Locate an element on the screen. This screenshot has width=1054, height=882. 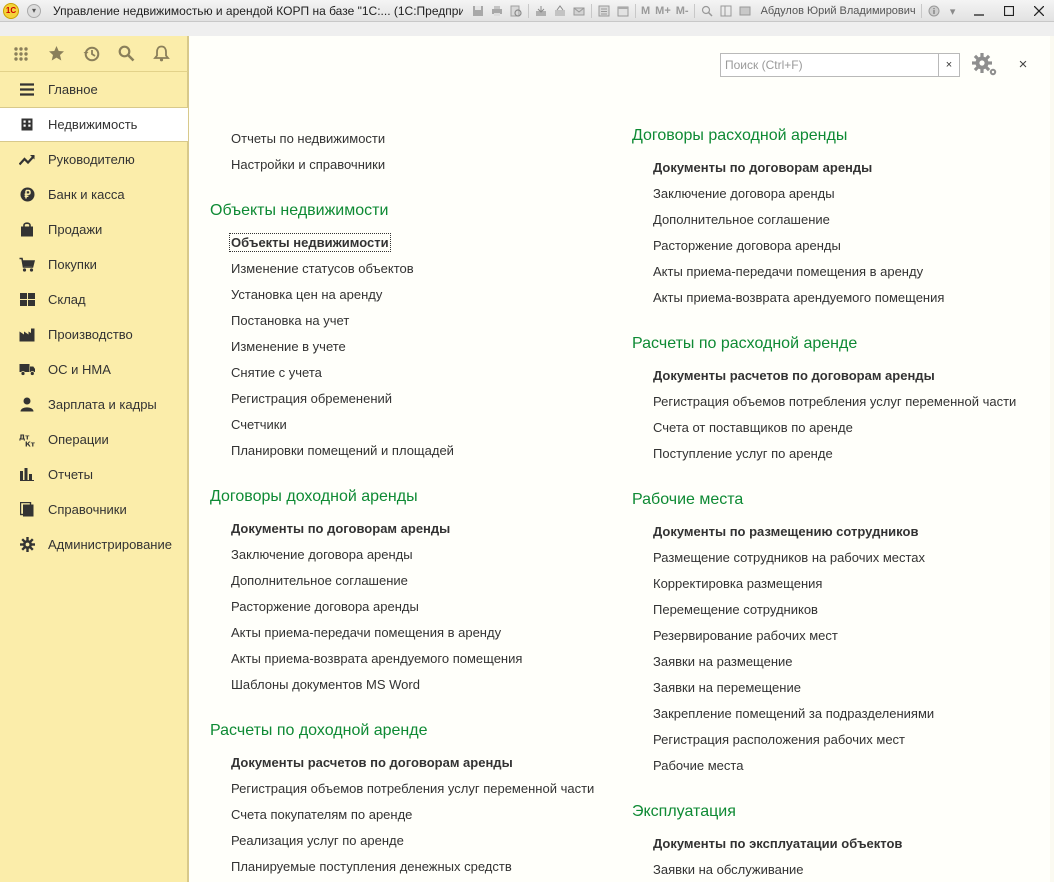
sidebar-item-label: ОС и НМА is located at coordinates (79, 369).